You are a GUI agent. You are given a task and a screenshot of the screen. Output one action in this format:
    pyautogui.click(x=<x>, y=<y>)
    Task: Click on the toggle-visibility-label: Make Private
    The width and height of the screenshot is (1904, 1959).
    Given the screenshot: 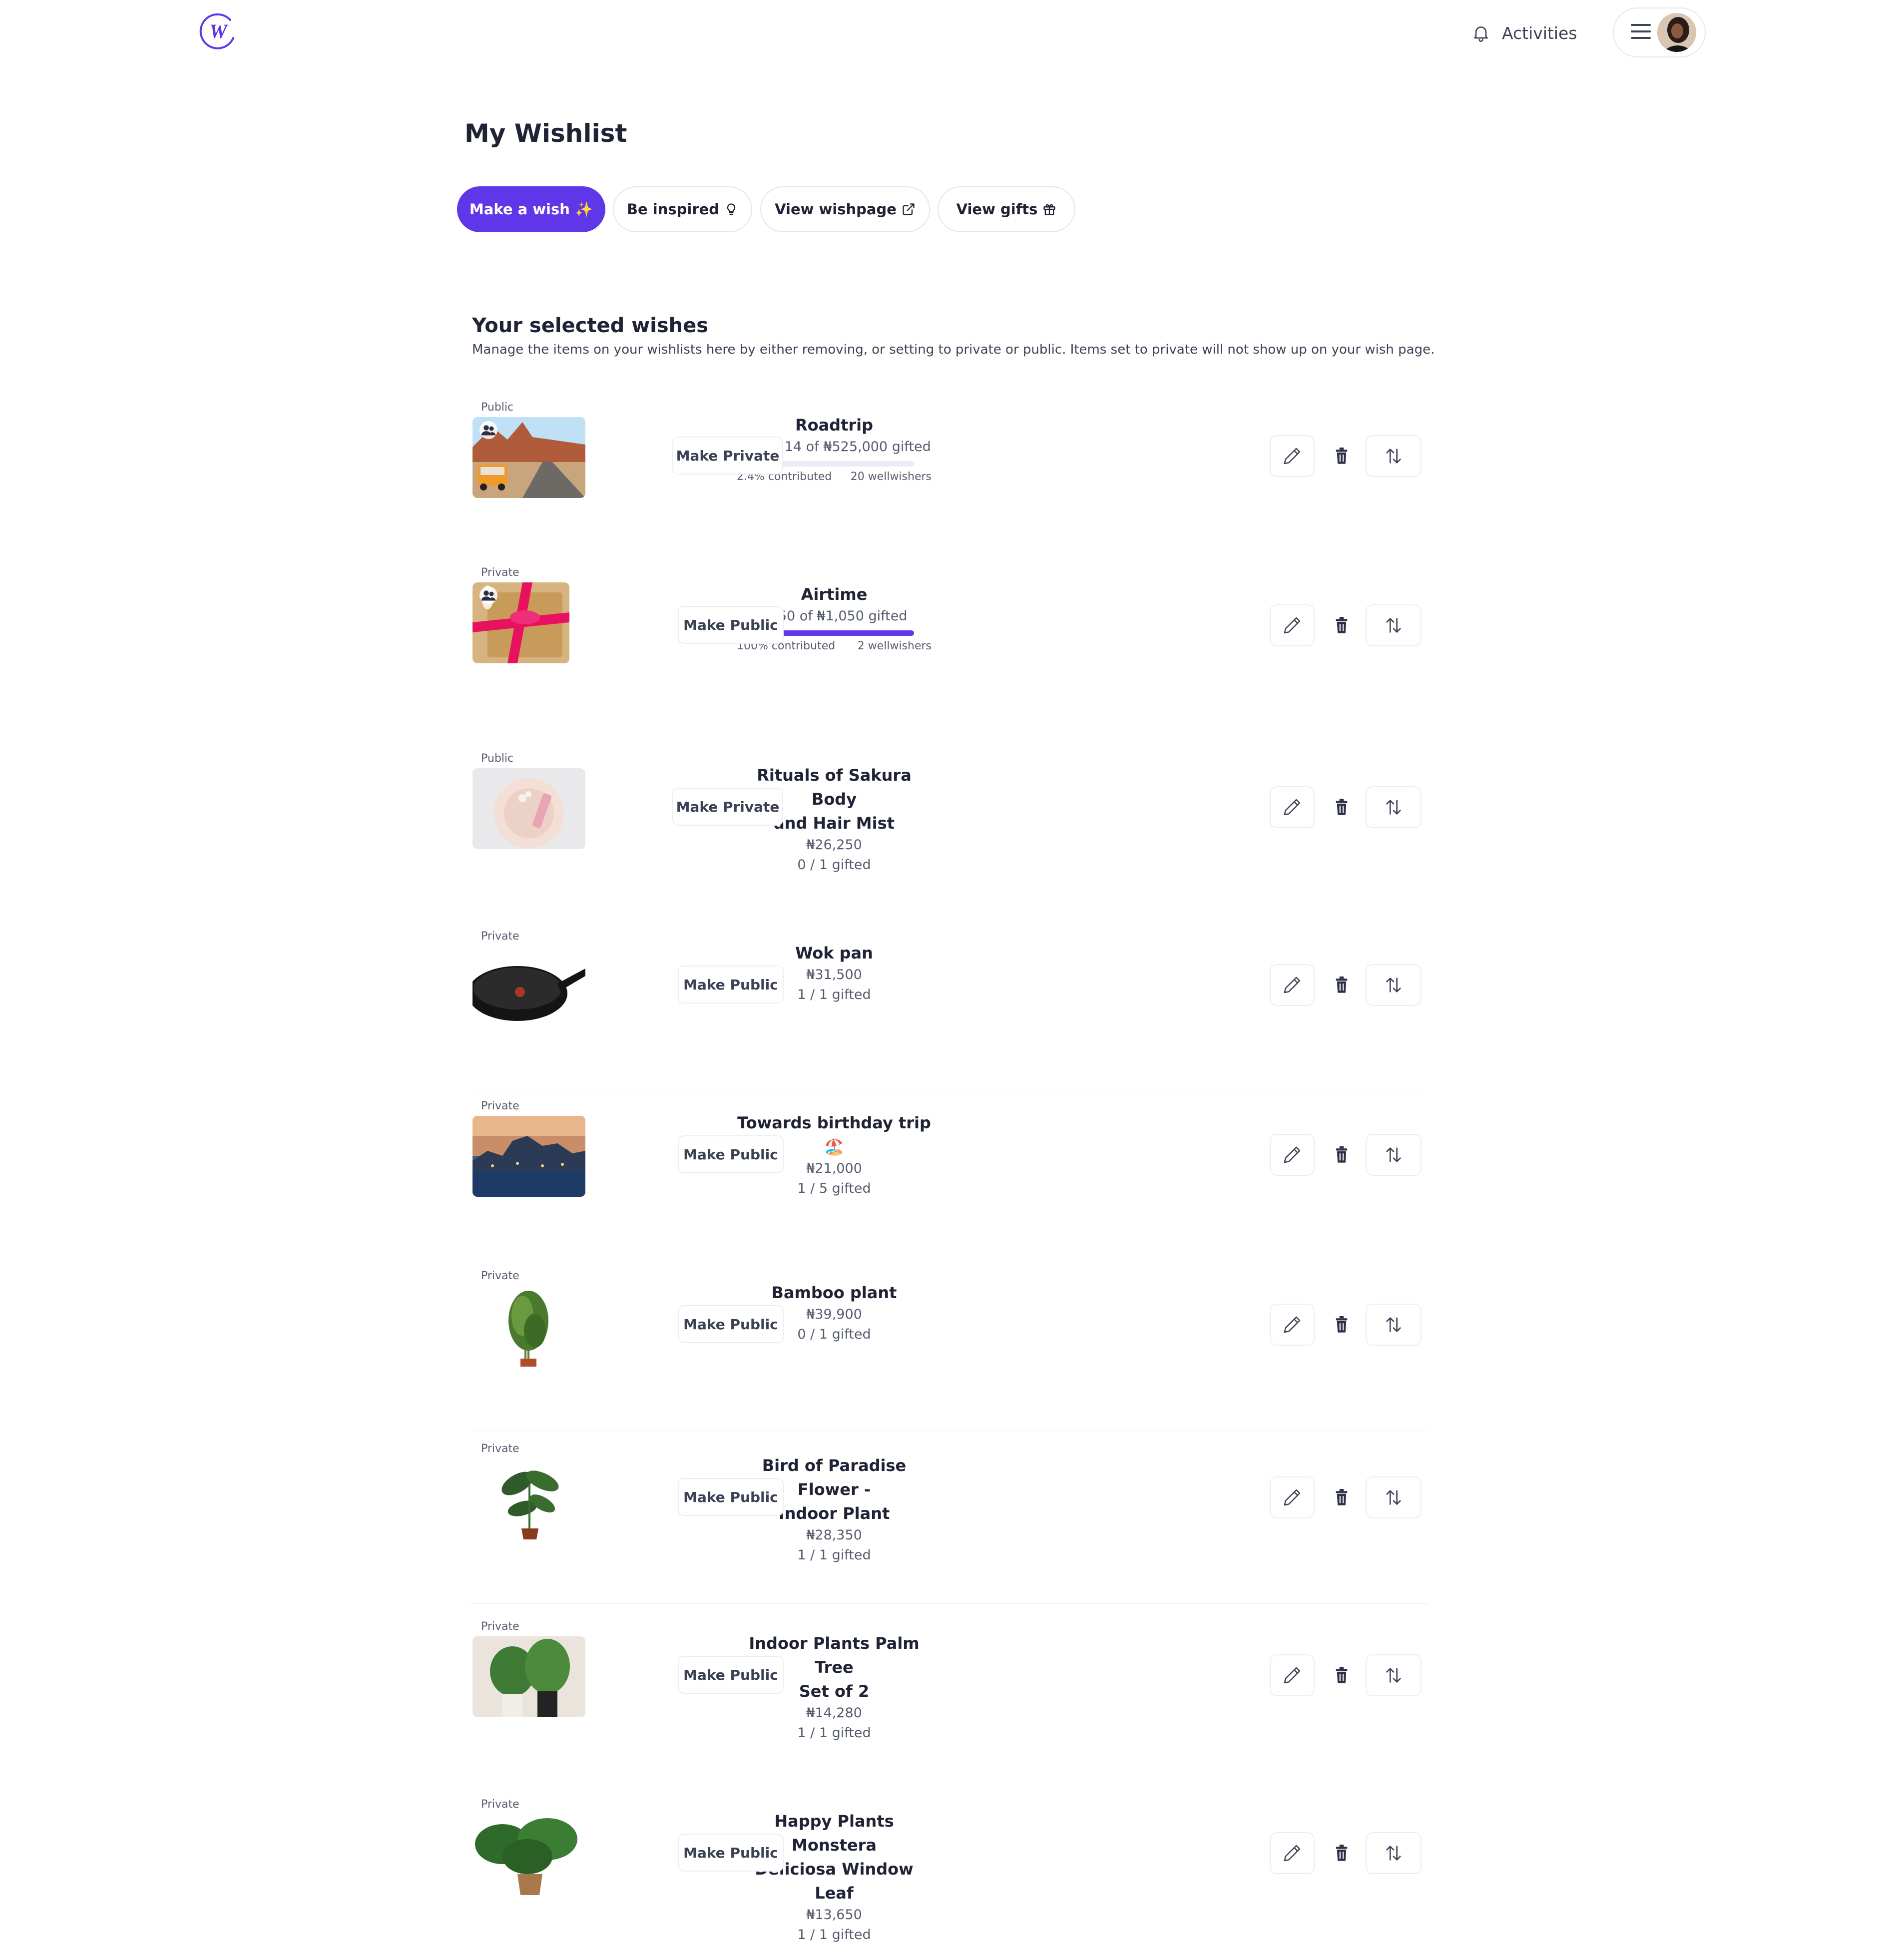 What is the action you would take?
    pyautogui.click(x=728, y=806)
    